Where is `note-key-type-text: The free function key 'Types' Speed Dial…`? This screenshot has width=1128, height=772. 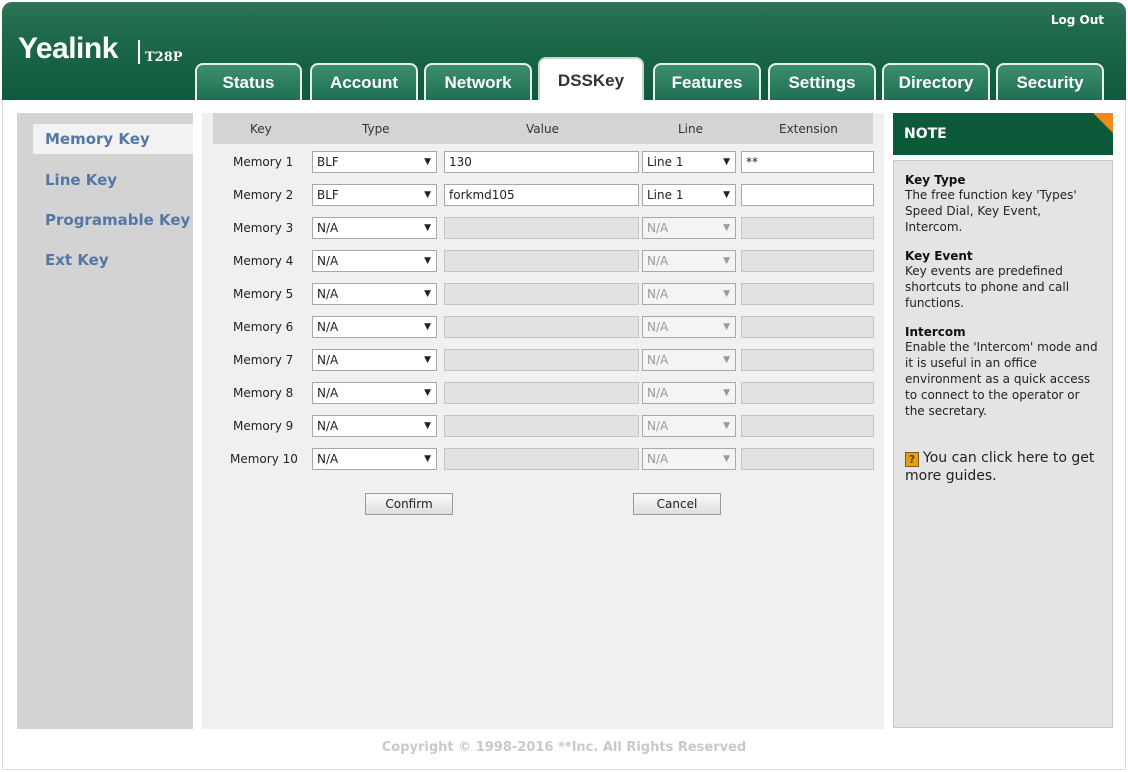 note-key-type-text: The free function key 'Types' Speed Dial… is located at coordinates (991, 211).